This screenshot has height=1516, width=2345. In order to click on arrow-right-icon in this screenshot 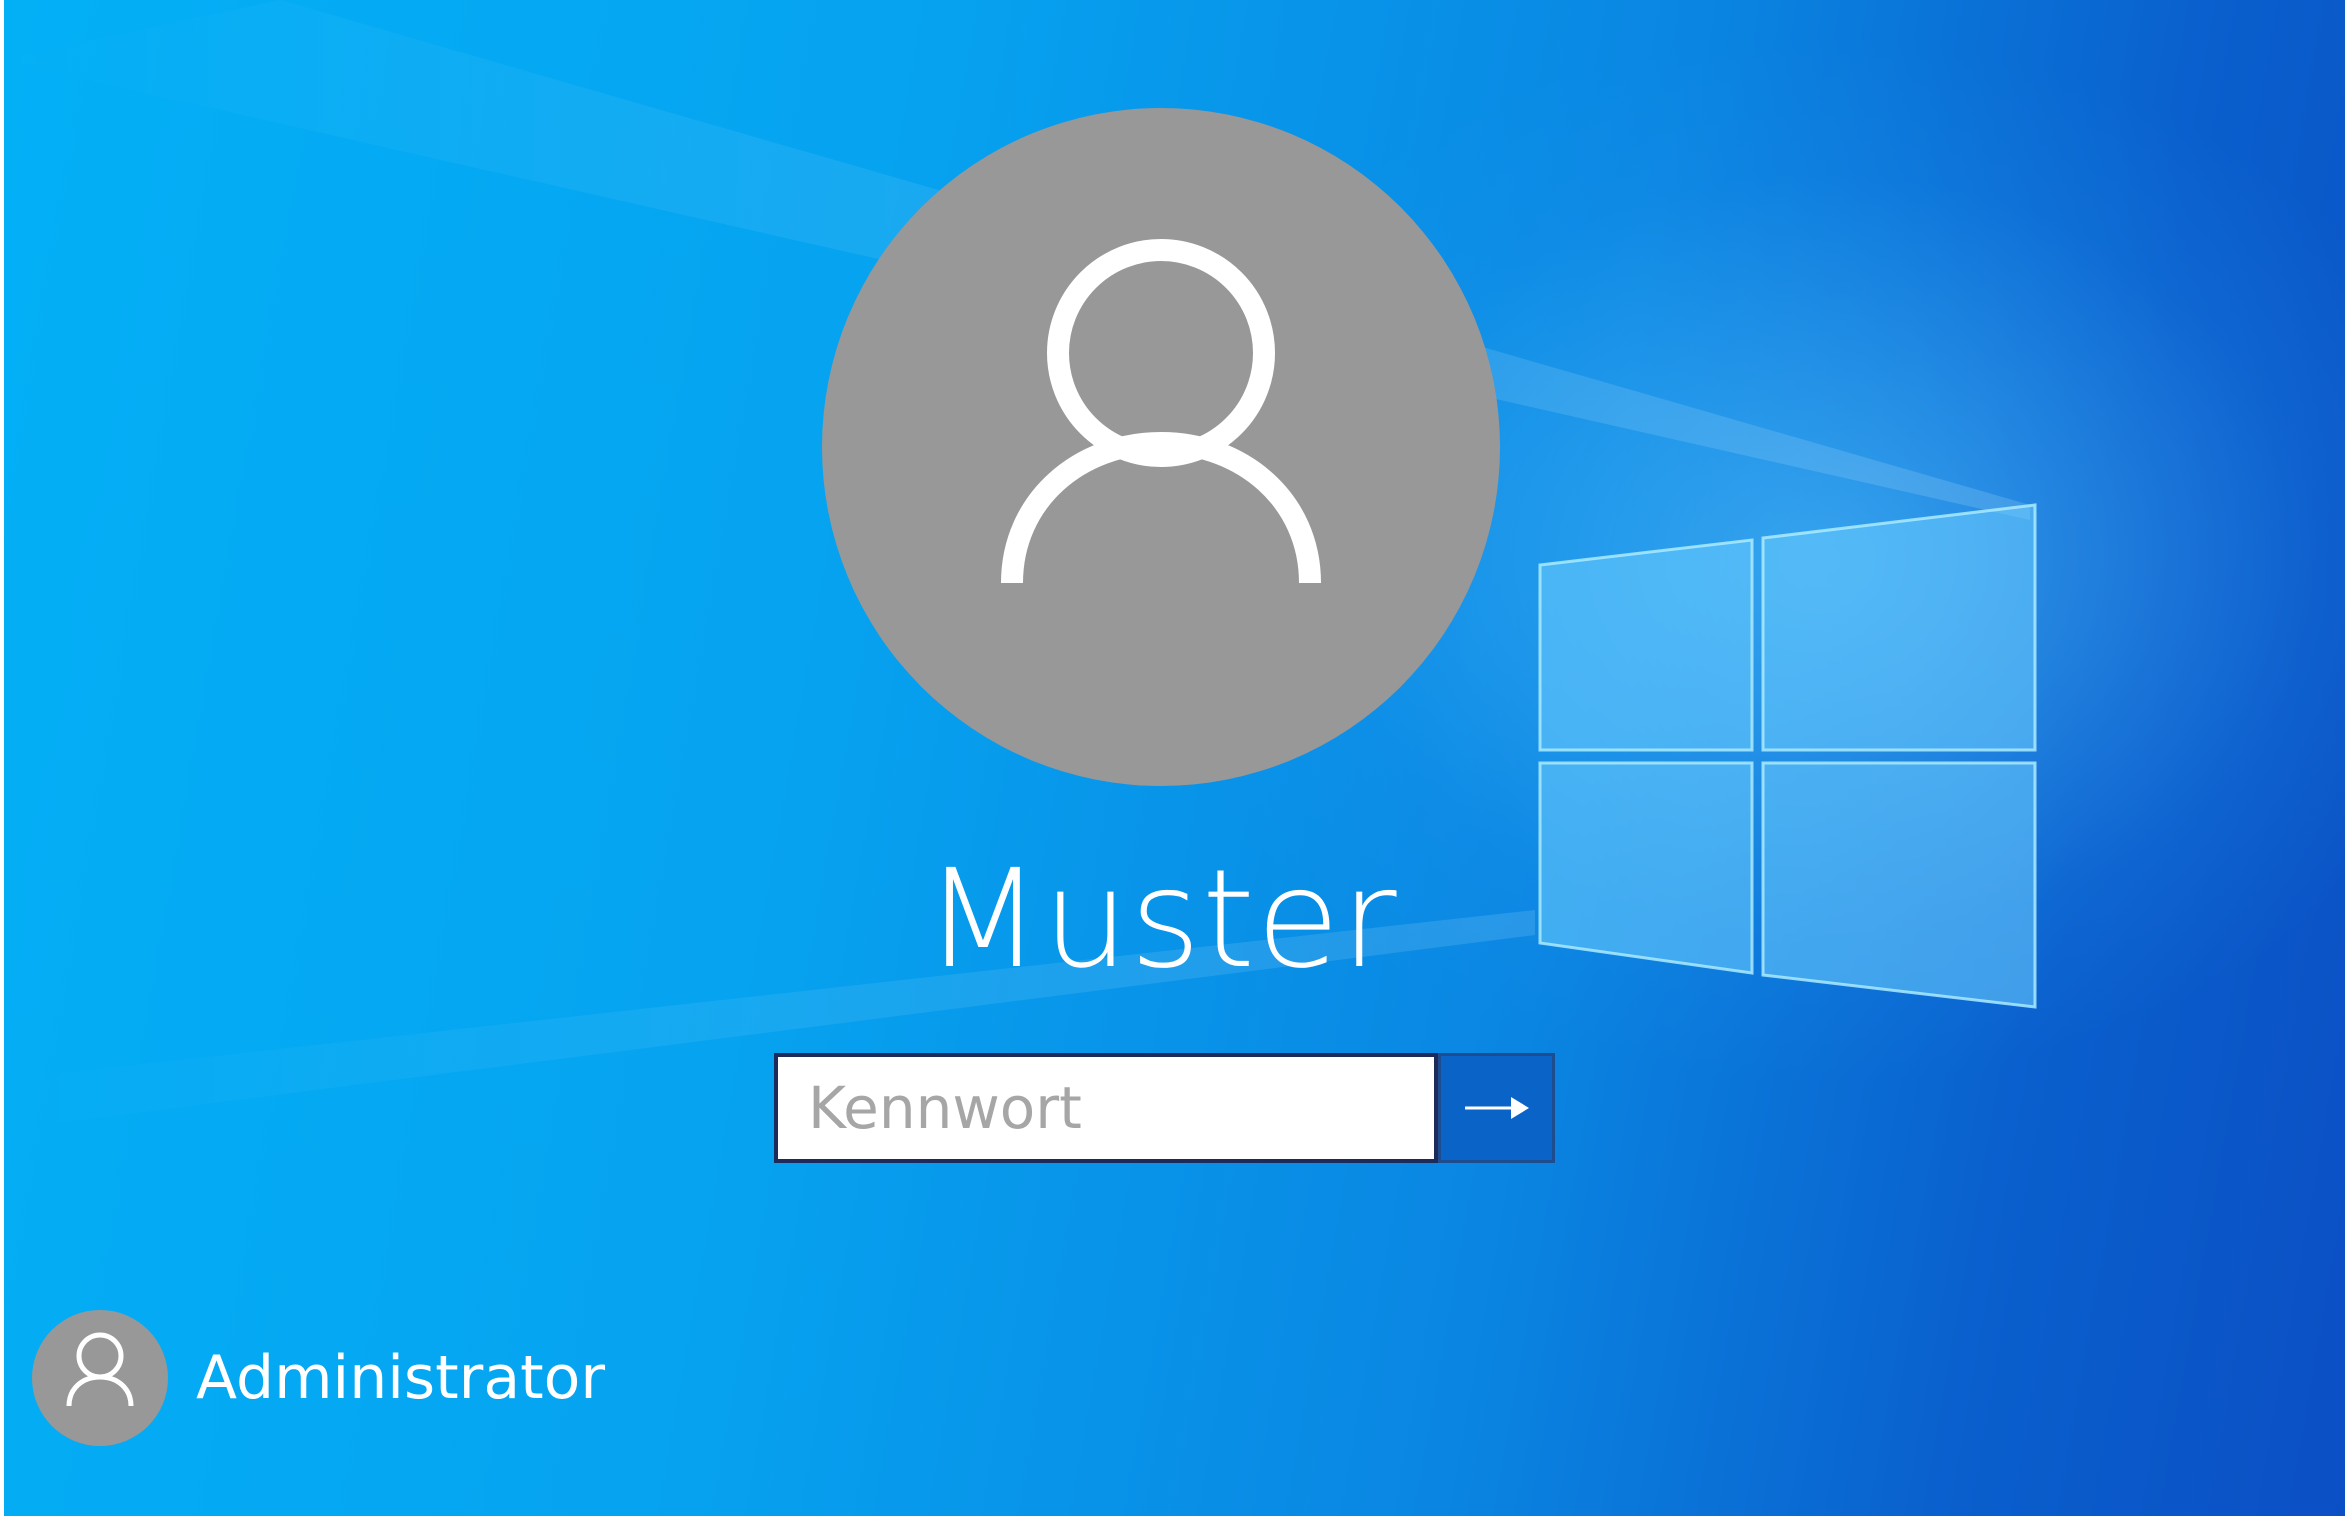, I will do `click(1497, 1108)`.